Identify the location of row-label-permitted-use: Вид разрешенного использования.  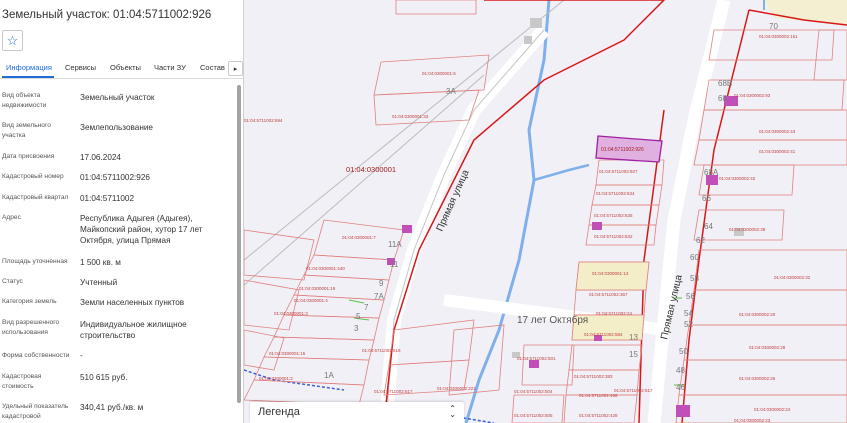
(31, 328).